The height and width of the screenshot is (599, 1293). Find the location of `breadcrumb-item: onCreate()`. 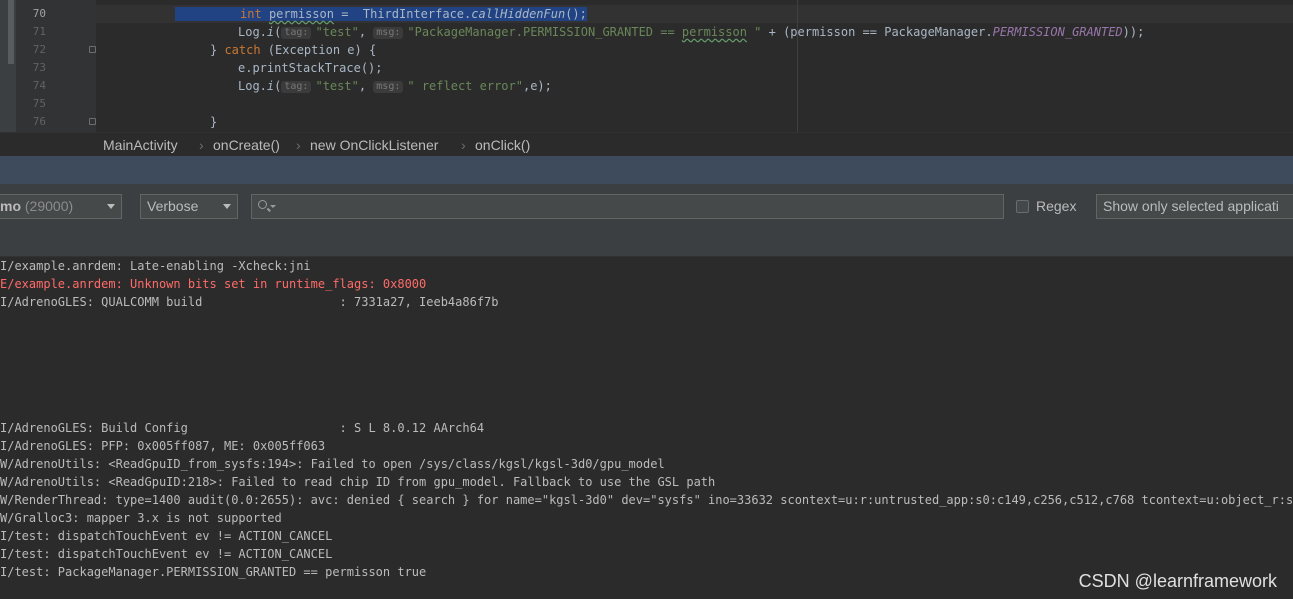

breadcrumb-item: onCreate() is located at coordinates (246, 145).